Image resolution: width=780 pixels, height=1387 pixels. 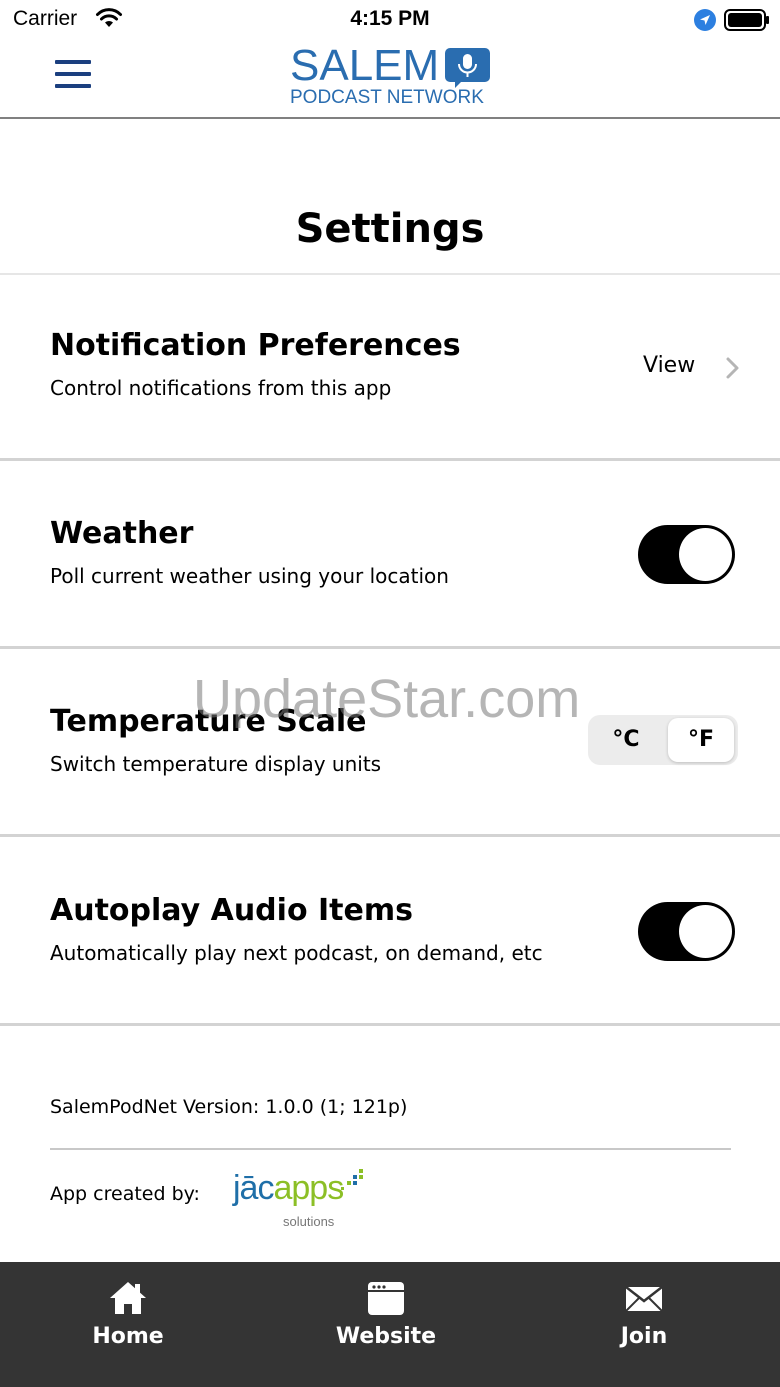 I want to click on tab-join: Join, so click(x=644, y=1324).